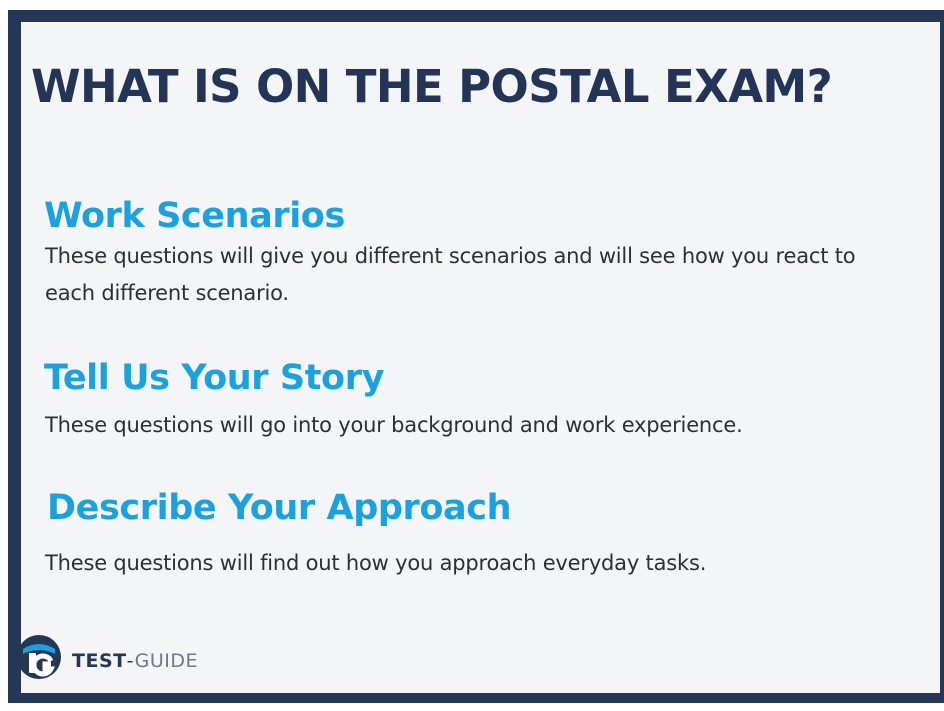 Image resolution: width=944 pixels, height=711 pixels. What do you see at coordinates (279, 508) in the screenshot?
I see `section-heading-describe-your-approach: Describe Your Approach` at bounding box center [279, 508].